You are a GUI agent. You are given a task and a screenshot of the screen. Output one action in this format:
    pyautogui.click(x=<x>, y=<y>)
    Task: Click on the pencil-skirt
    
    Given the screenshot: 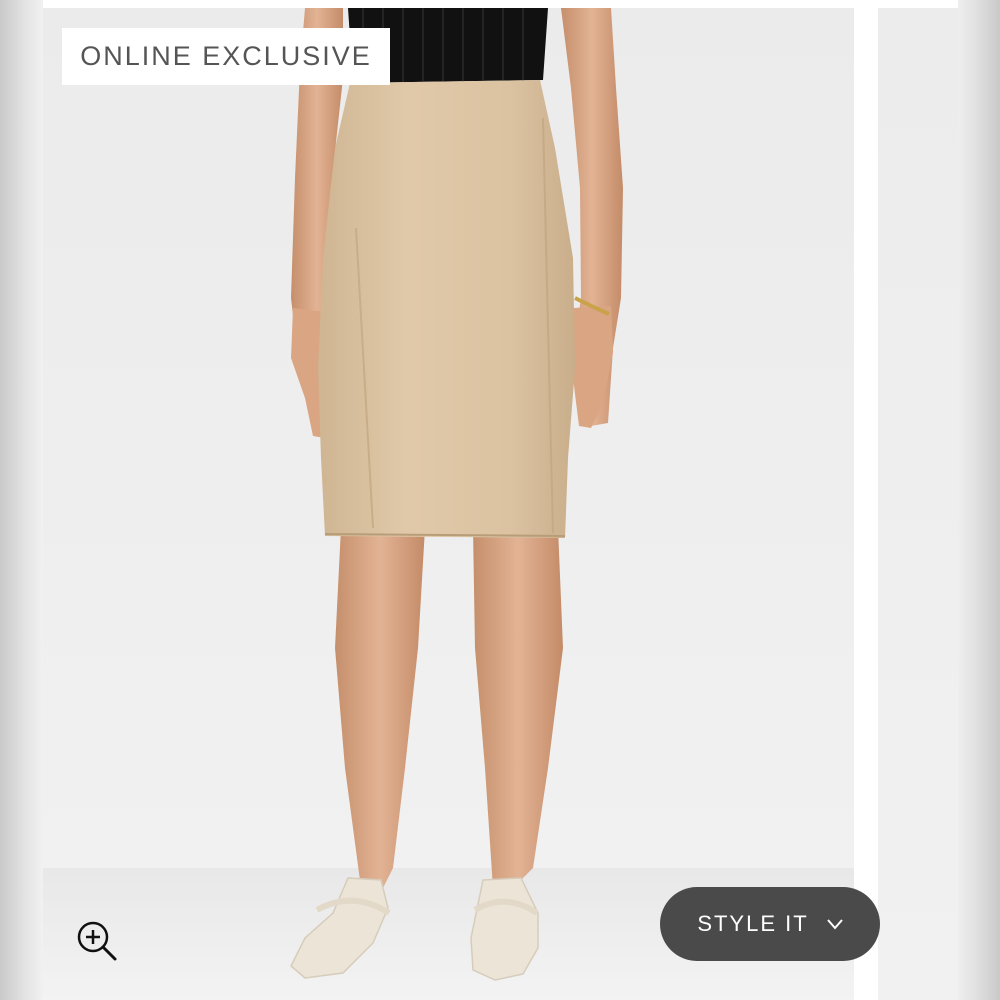 What is the action you would take?
    pyautogui.click(x=446, y=309)
    